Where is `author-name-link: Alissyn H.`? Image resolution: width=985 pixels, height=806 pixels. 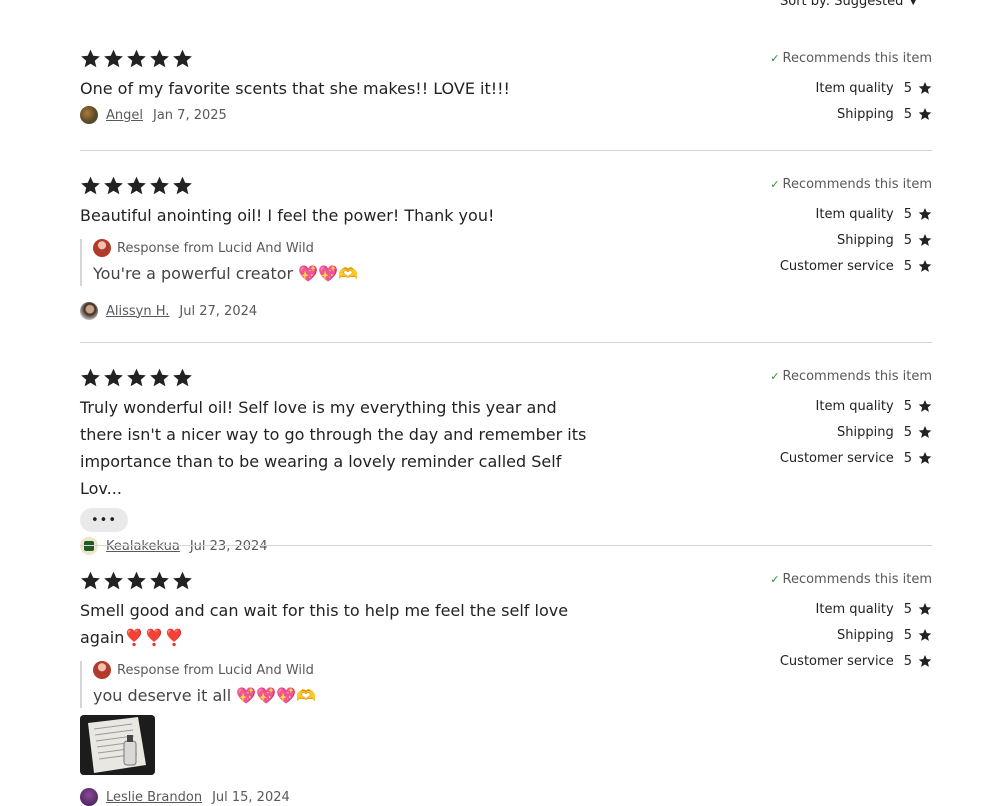 author-name-link: Alissyn H. is located at coordinates (137, 311).